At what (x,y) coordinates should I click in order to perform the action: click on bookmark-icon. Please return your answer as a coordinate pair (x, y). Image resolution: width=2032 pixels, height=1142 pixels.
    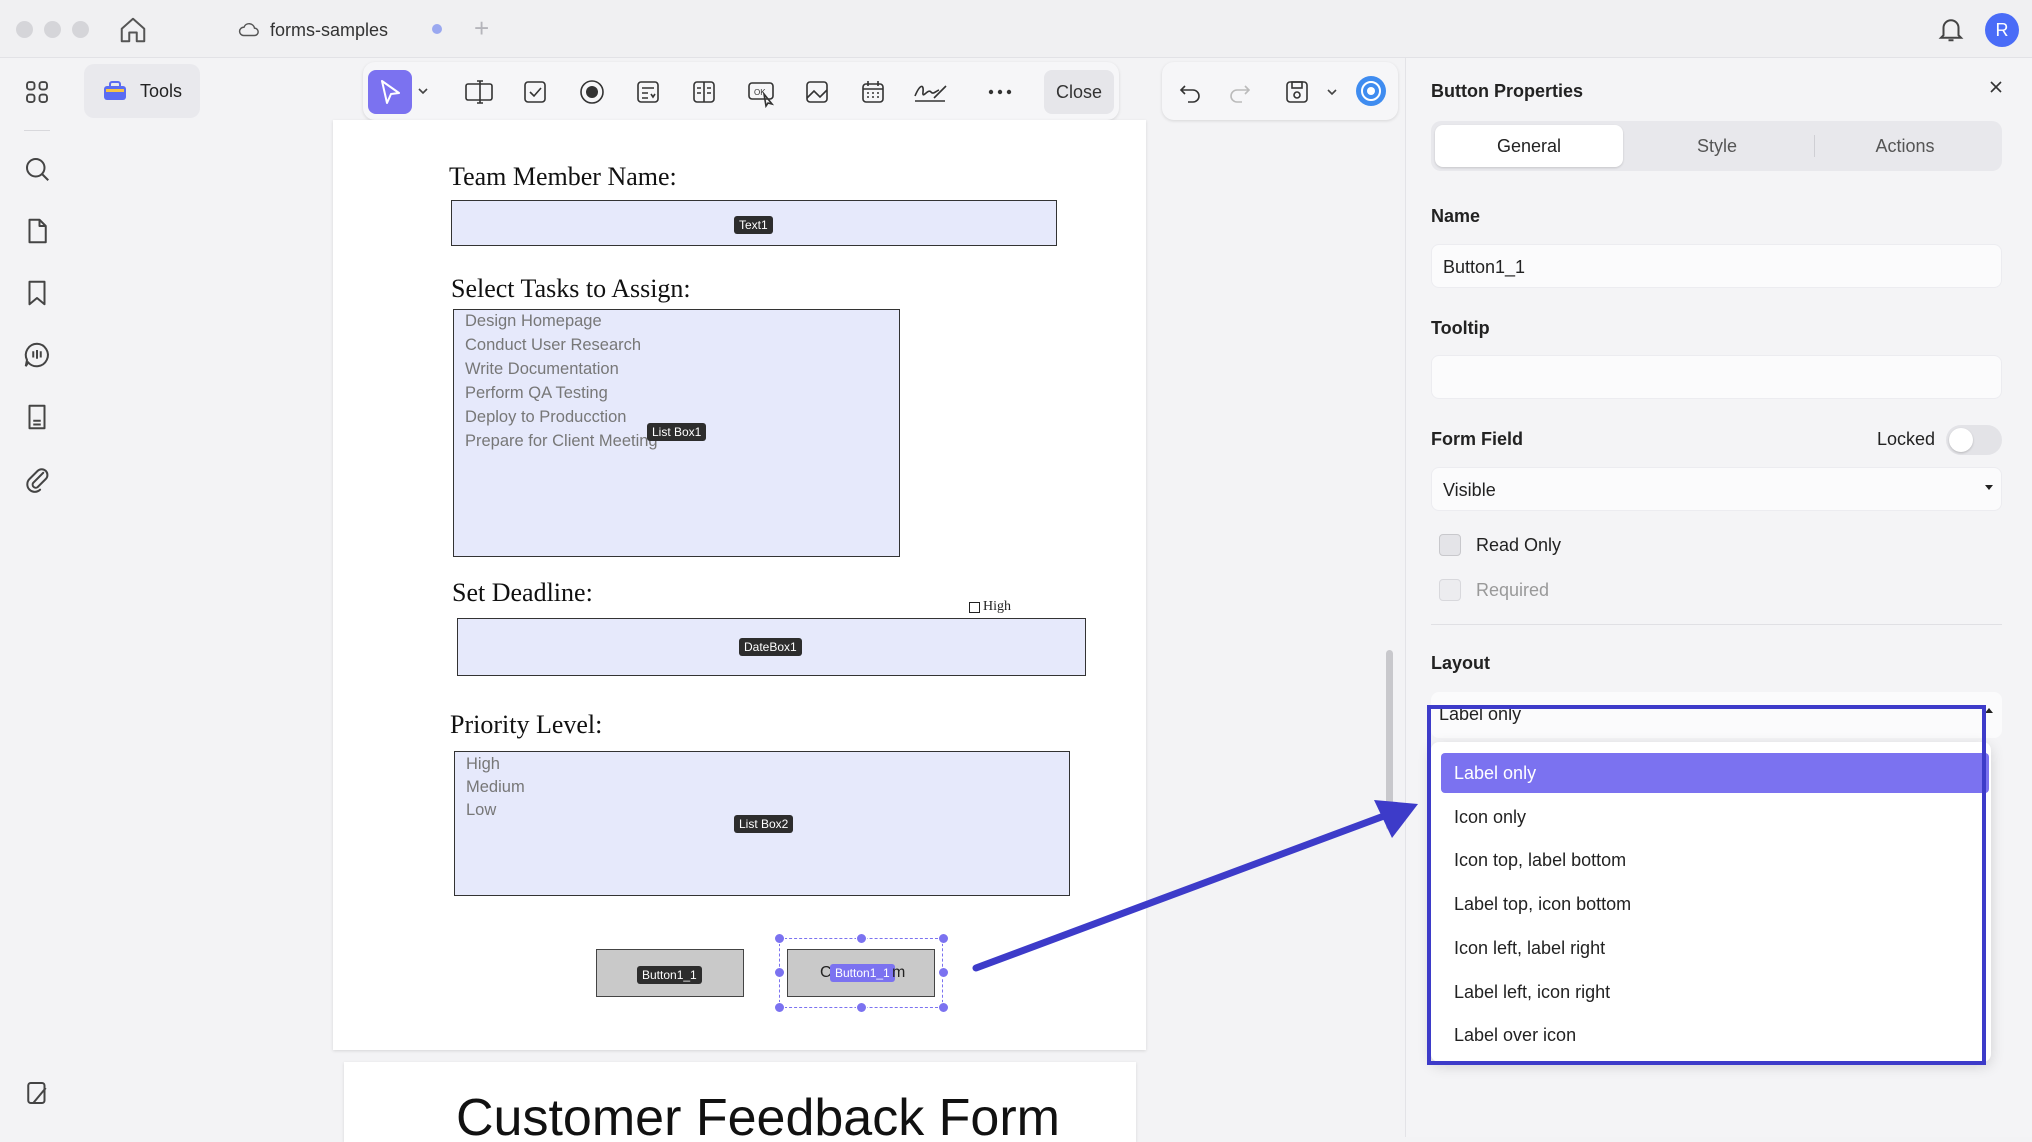
    Looking at the image, I should click on (37, 293).